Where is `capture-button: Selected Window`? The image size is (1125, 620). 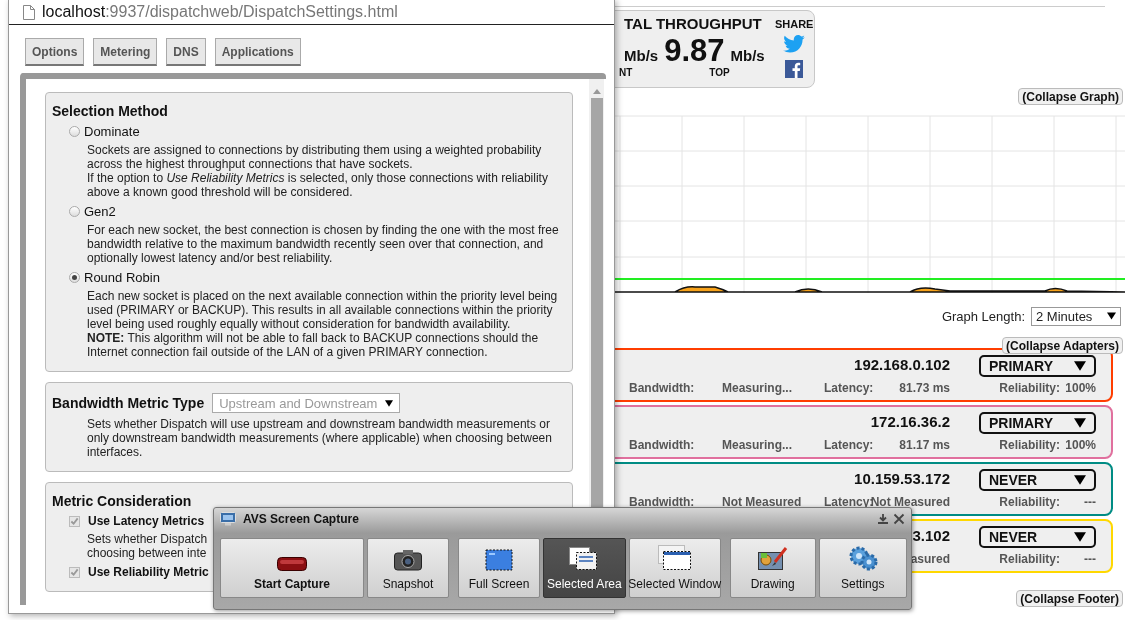 capture-button: Selected Window is located at coordinates (674, 568).